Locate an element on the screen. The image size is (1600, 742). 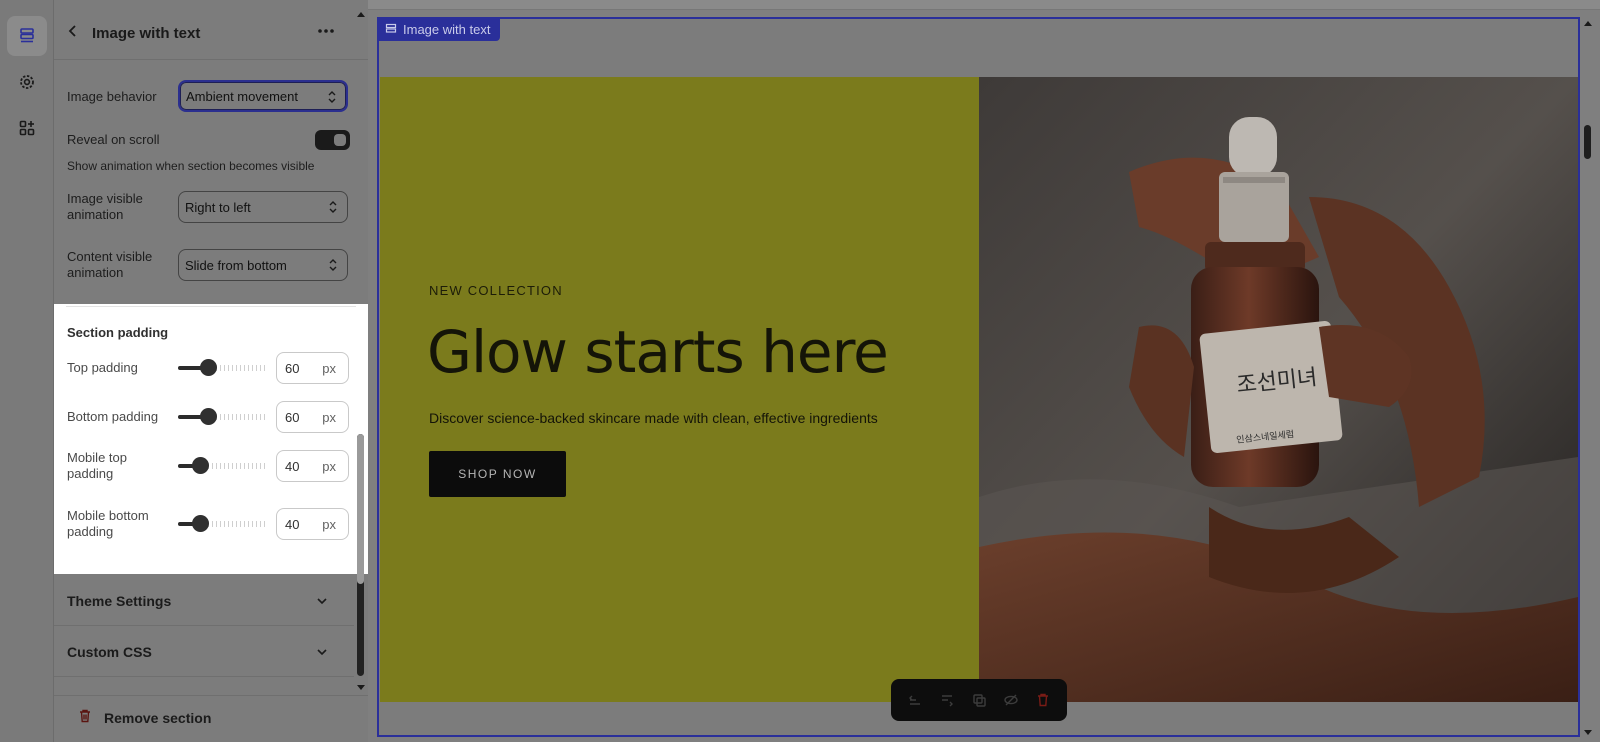
custom-css-accordion: Custom CSS is located at coordinates (204, 652).